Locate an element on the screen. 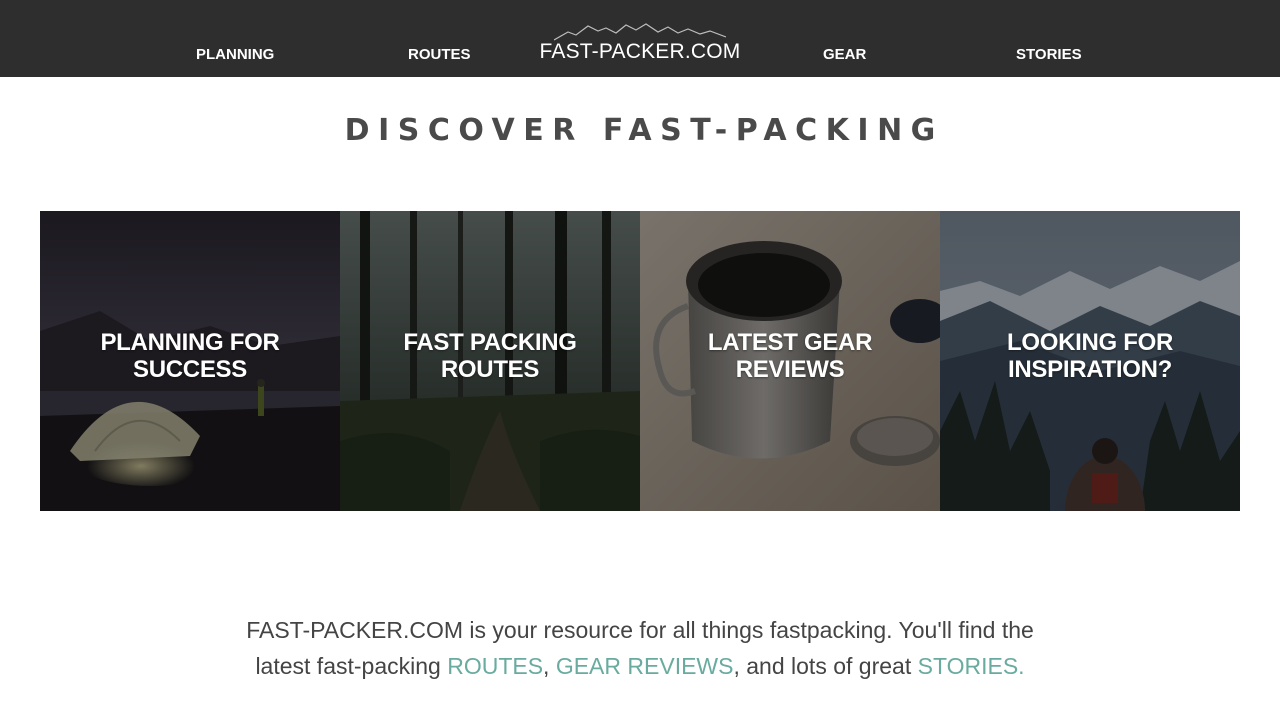 The height and width of the screenshot is (725, 1280). tile-gear: LATEST GEAR REVIEWS is located at coordinates (790, 361).